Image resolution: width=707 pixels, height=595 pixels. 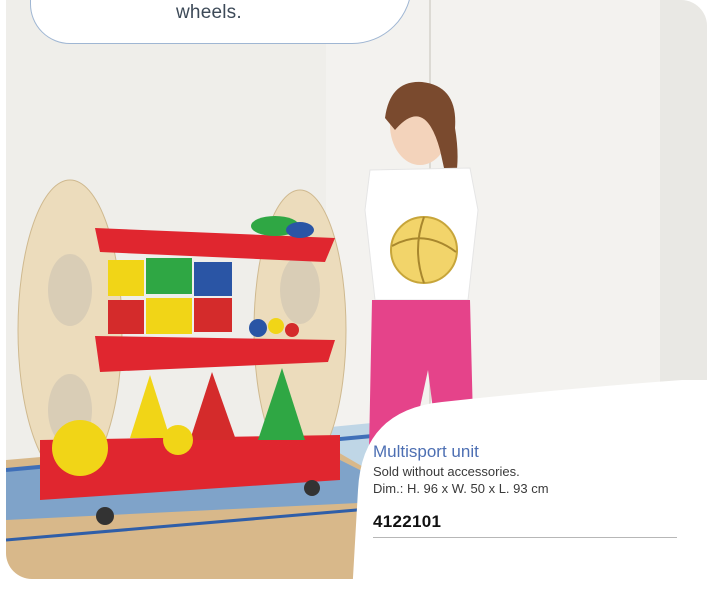 What do you see at coordinates (461, 488) in the screenshot?
I see `product-dimensions: Dim.: H. 96 x W. 50 x L. 93 cm` at bounding box center [461, 488].